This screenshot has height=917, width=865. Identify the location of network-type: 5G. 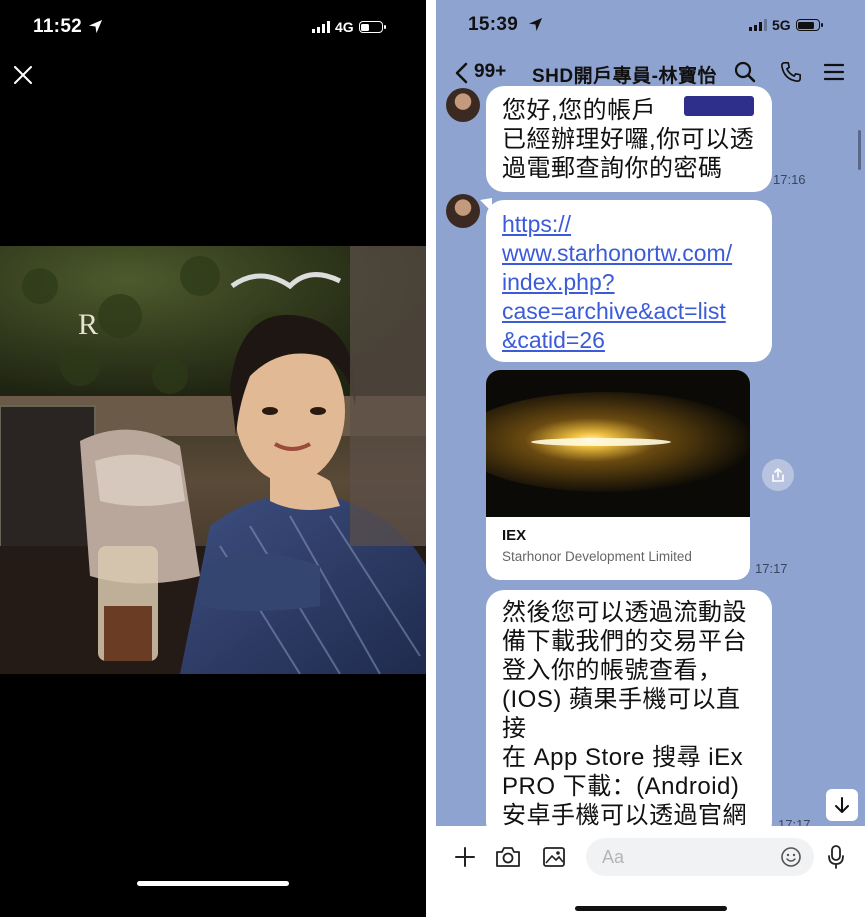
(781, 25).